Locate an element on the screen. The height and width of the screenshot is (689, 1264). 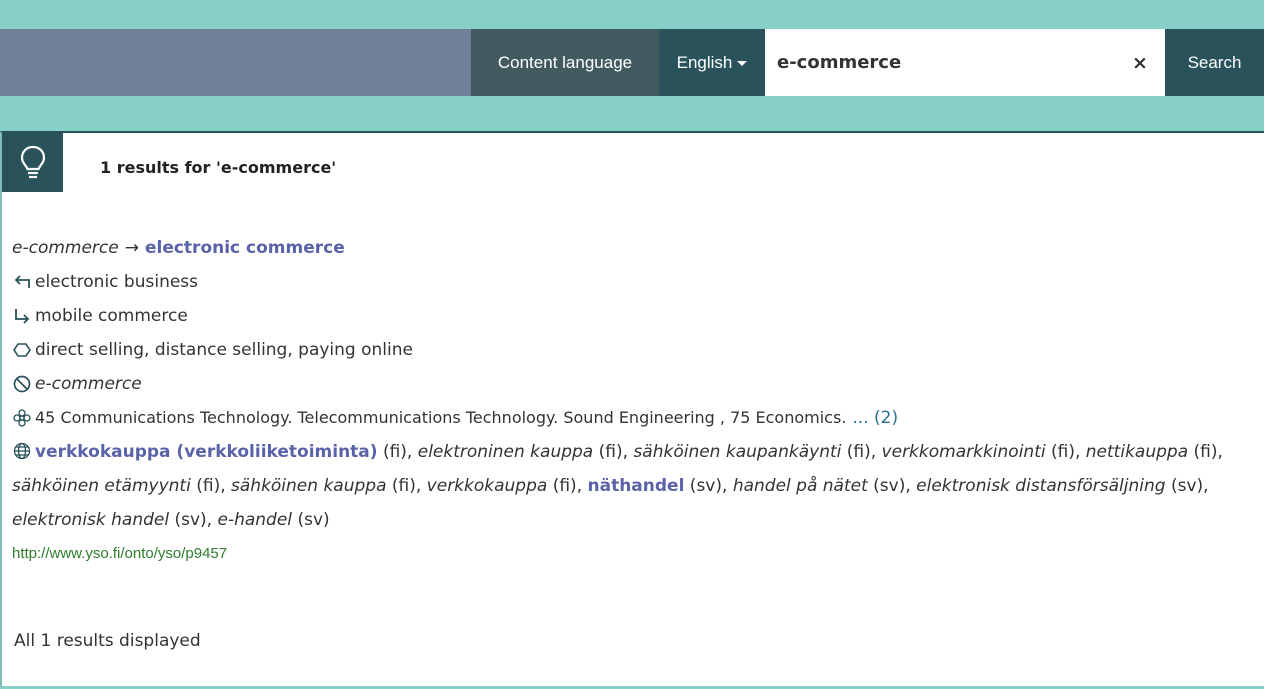
concept-uri-link: http://www.yso.fi/onto/yso/p9457 is located at coordinates (119, 554).